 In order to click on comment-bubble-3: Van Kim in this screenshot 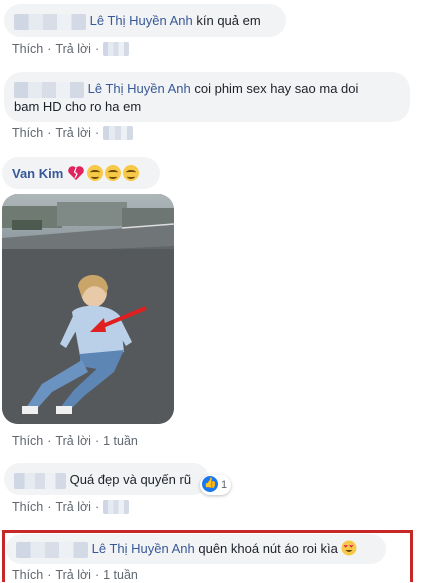, I will do `click(81, 173)`.